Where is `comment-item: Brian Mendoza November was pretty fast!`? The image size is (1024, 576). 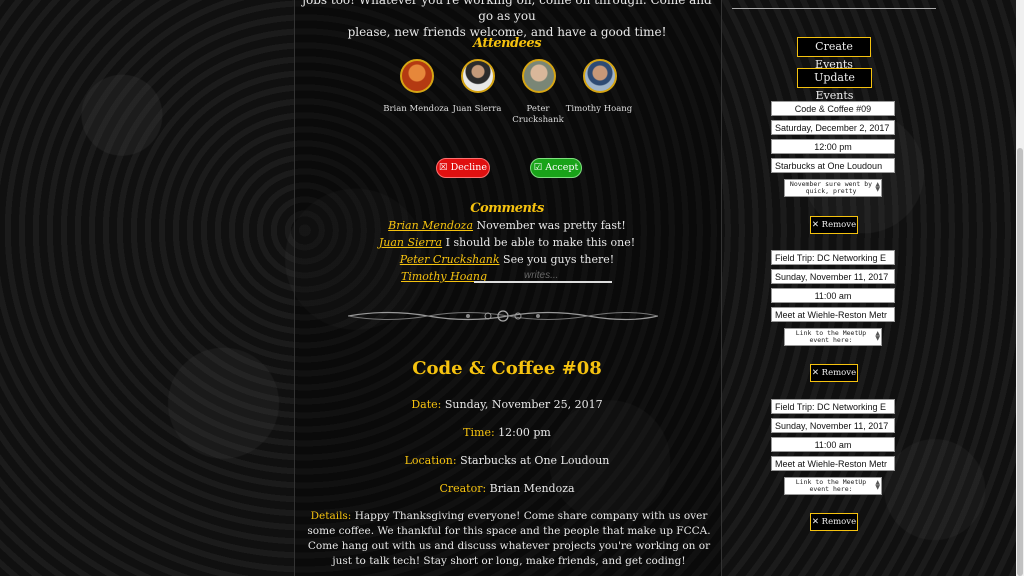
comment-item: Brian Mendoza November was pretty fast! is located at coordinates (507, 226).